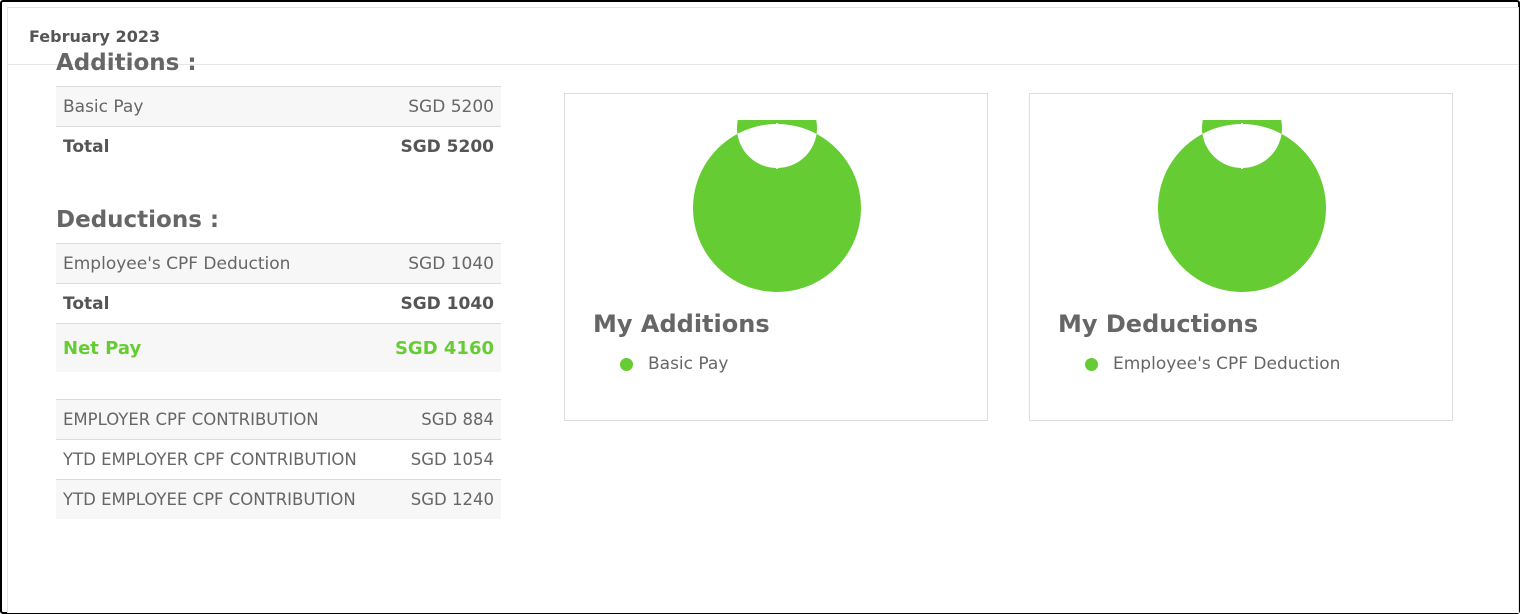 Image resolution: width=1520 pixels, height=614 pixels. I want to click on row-value: SGD 1054, so click(452, 459).